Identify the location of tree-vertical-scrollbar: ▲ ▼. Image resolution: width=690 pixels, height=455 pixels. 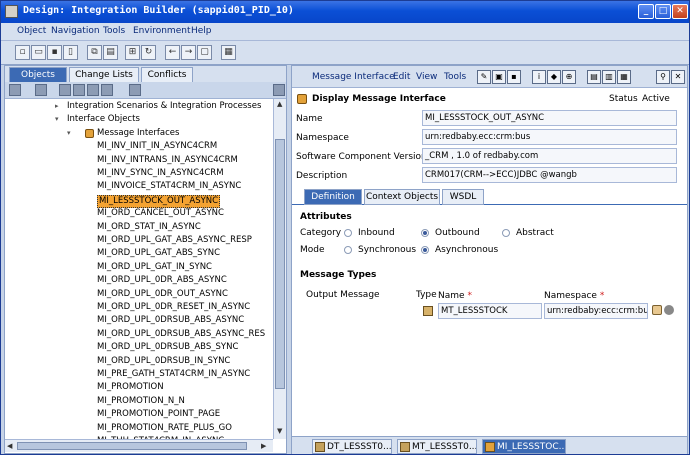
(279, 269).